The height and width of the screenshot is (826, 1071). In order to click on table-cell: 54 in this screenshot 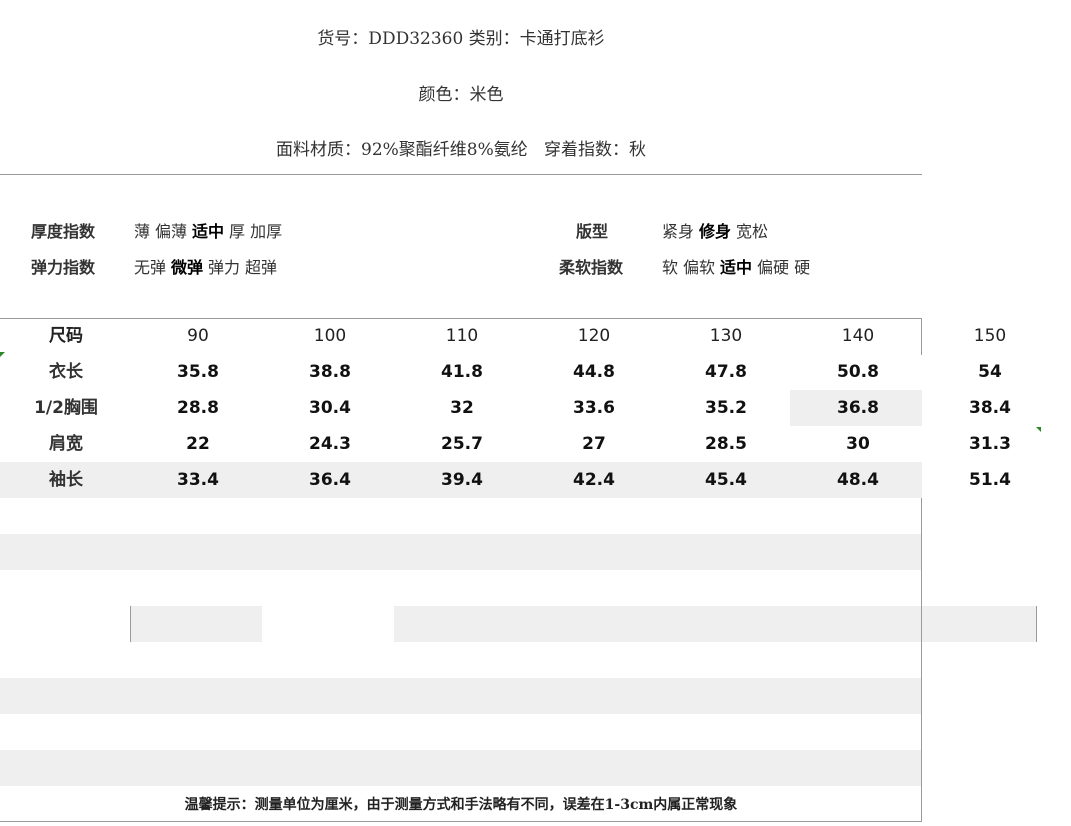, I will do `click(990, 372)`.